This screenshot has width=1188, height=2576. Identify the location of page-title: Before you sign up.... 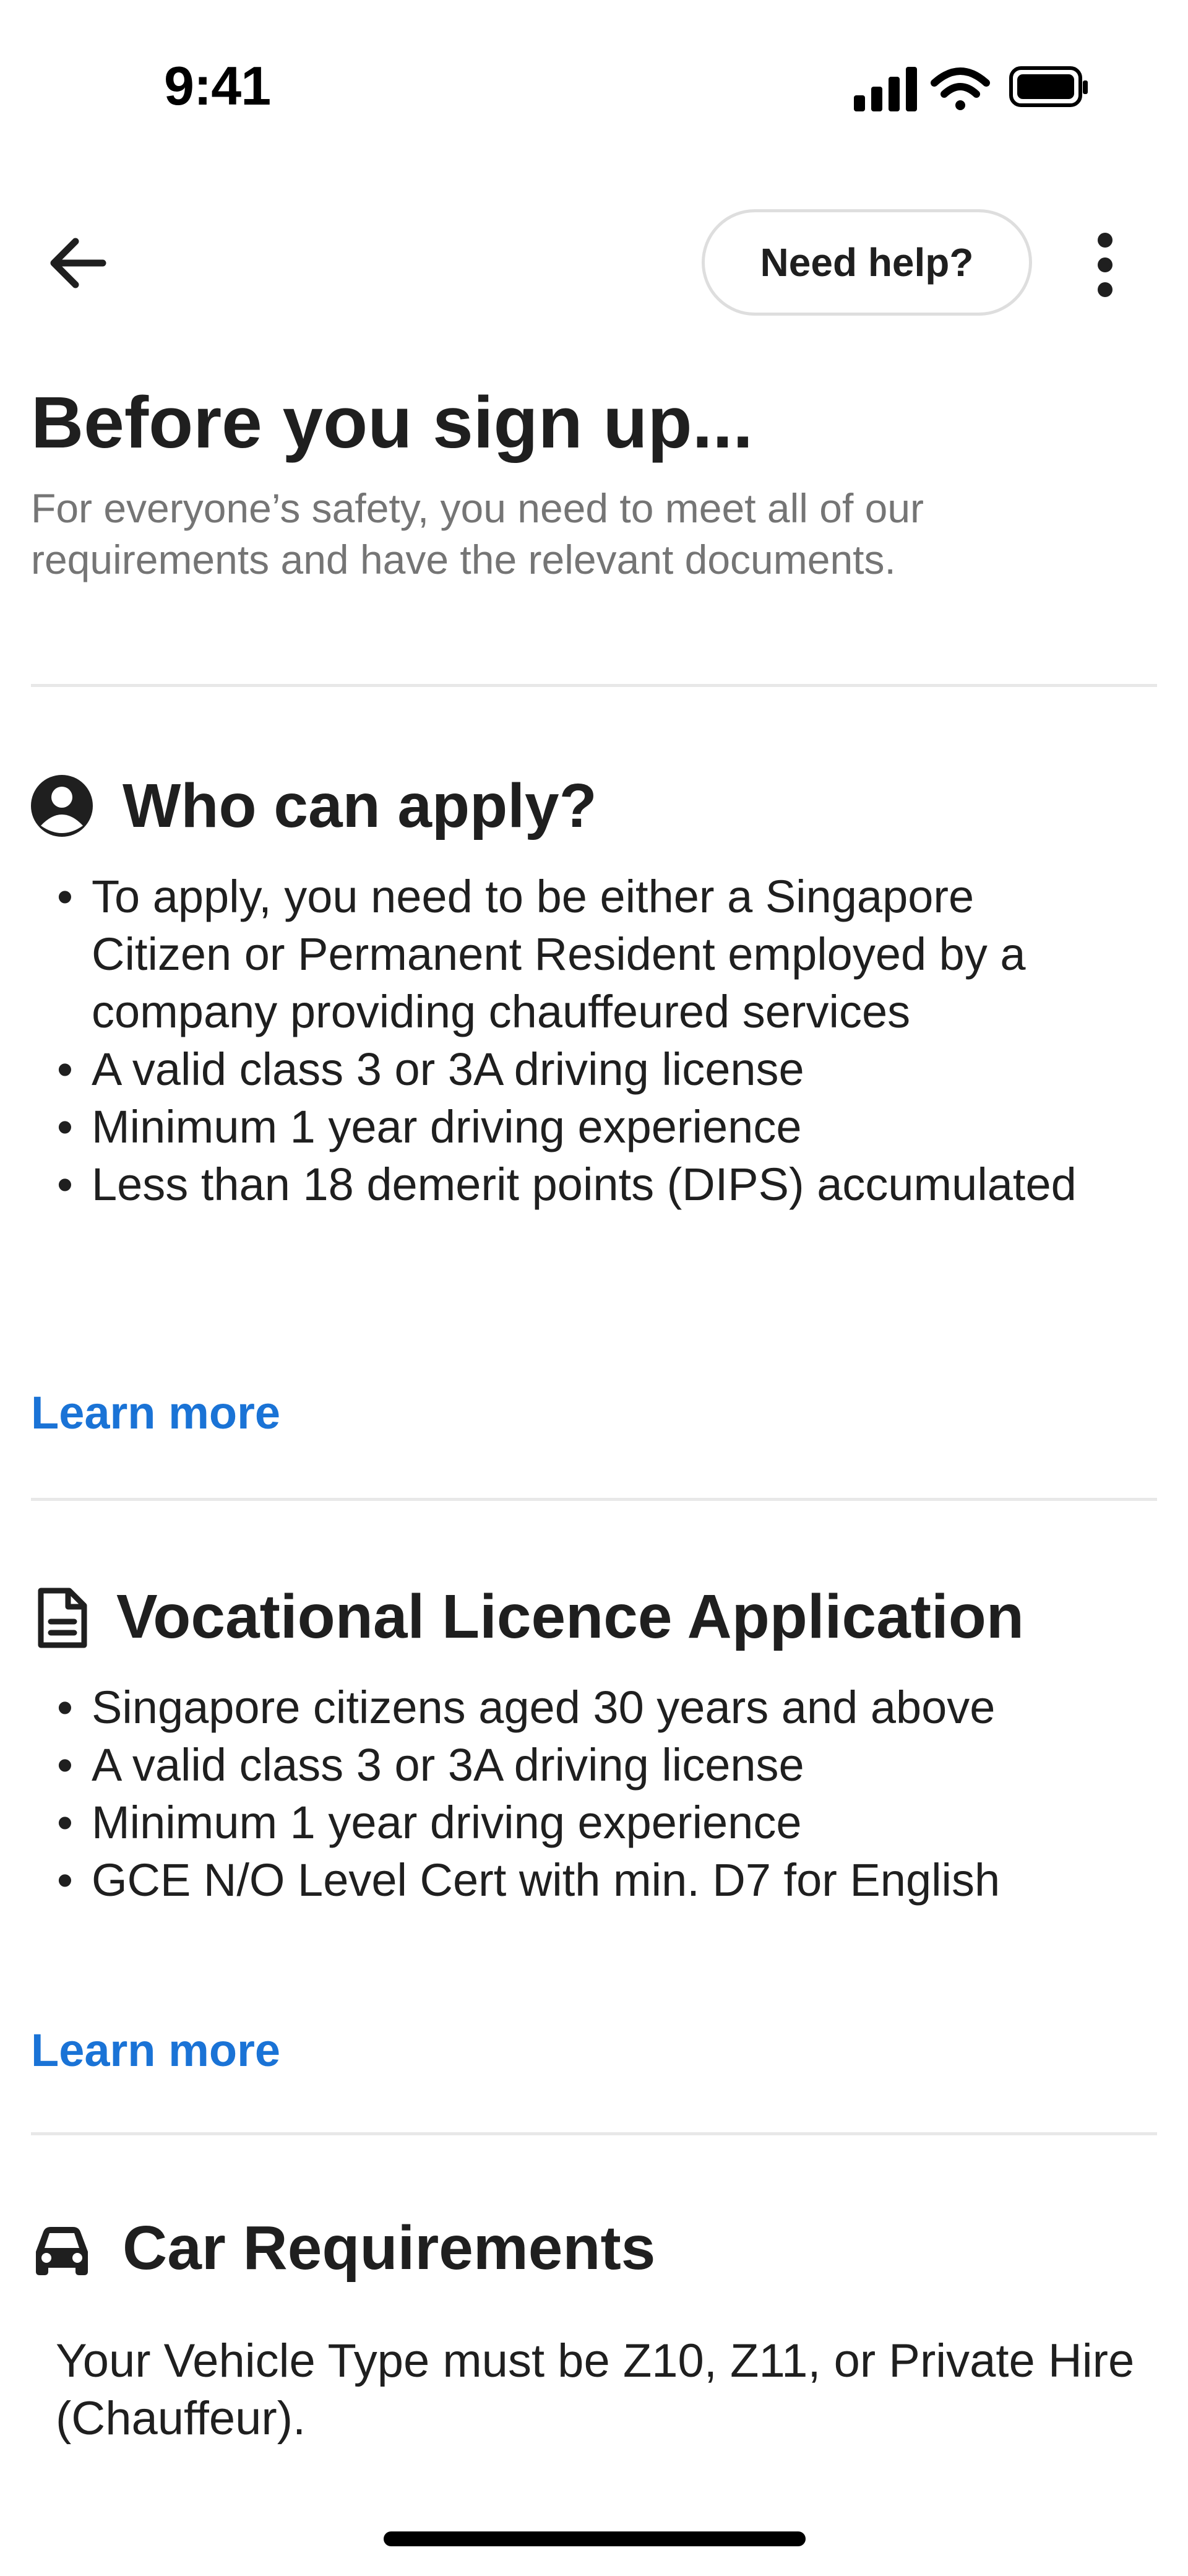
(392, 423).